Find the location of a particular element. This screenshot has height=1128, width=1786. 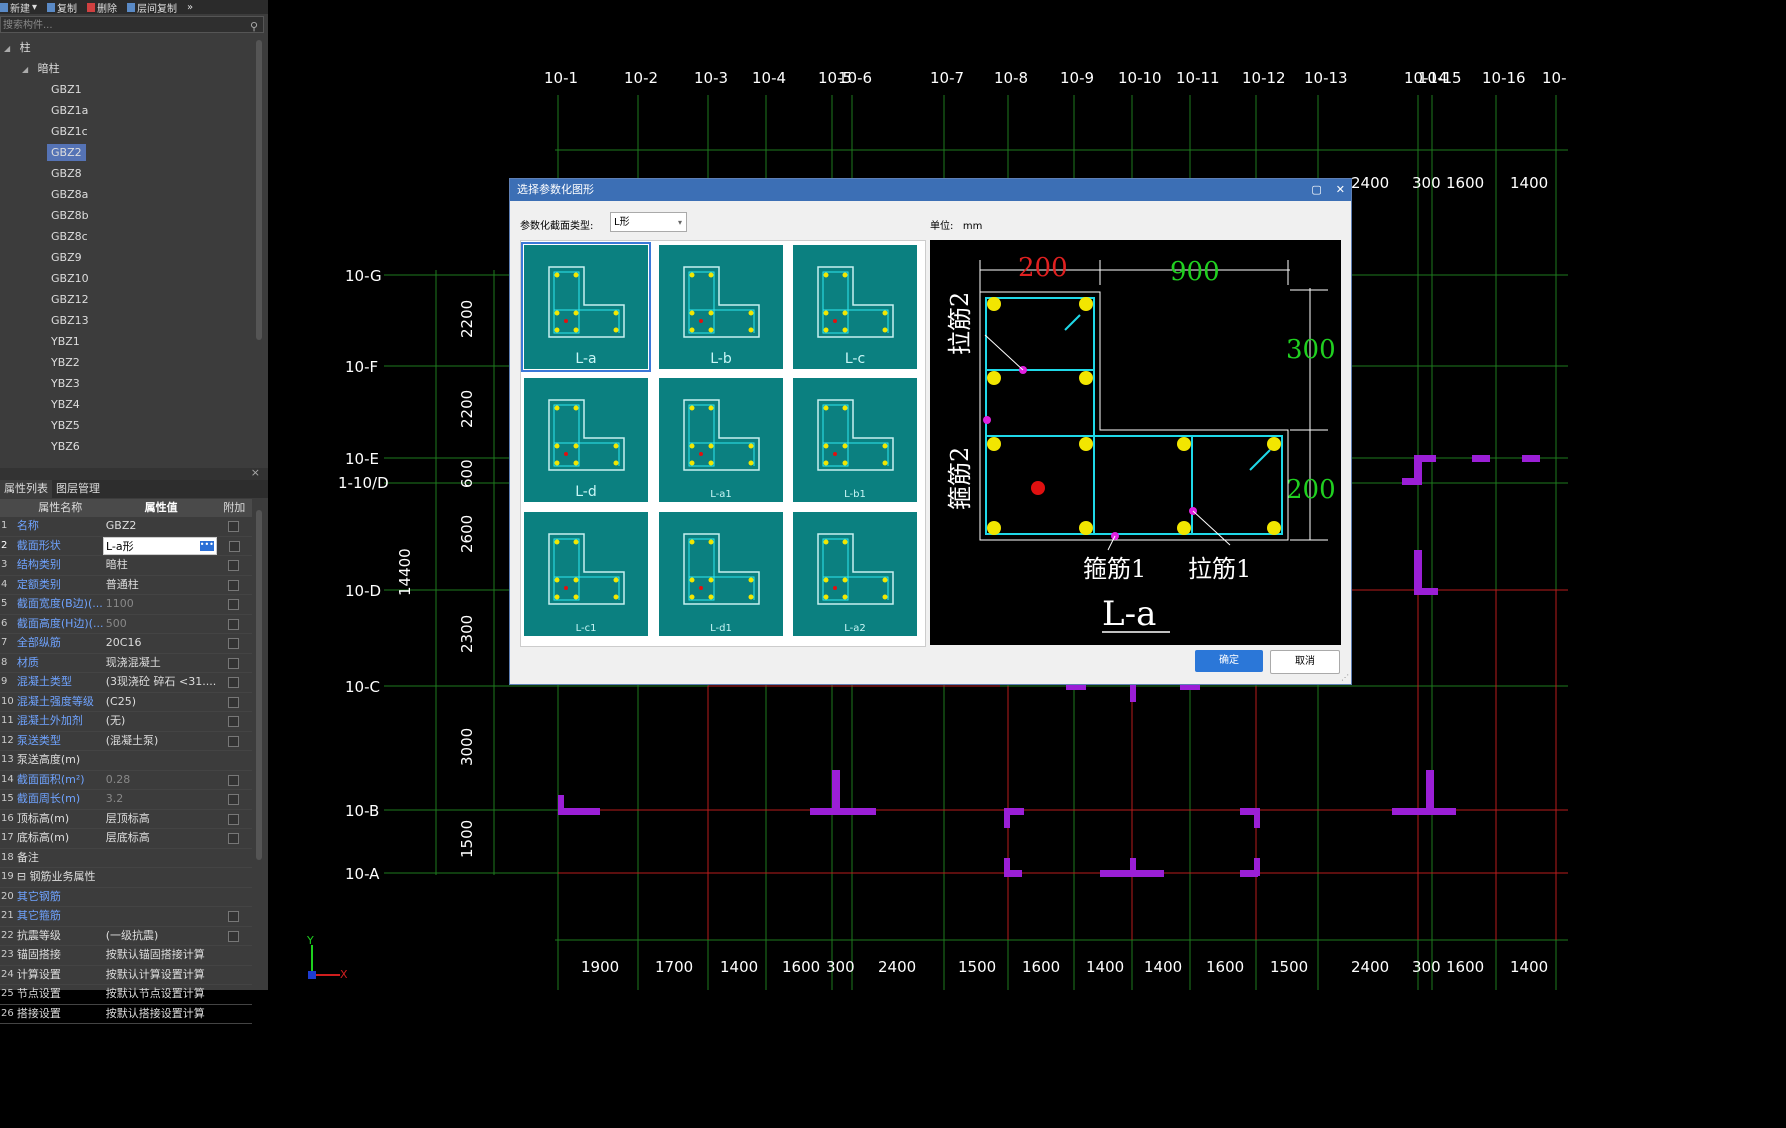

tree-item: GBZ8b is located at coordinates (131, 215).